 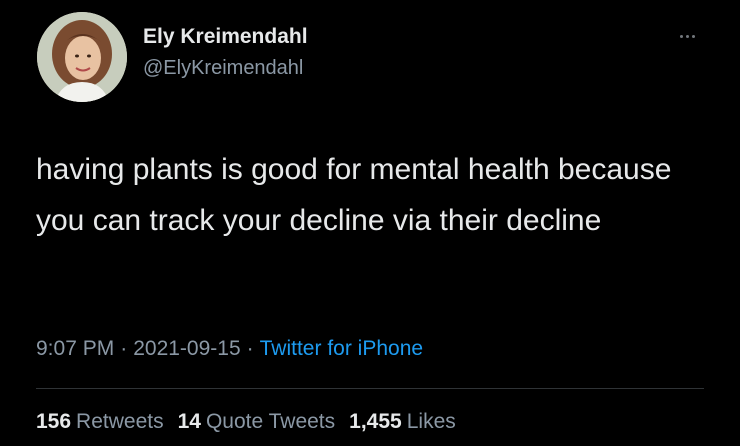 I want to click on more-horizontal-icon, so click(x=687, y=36).